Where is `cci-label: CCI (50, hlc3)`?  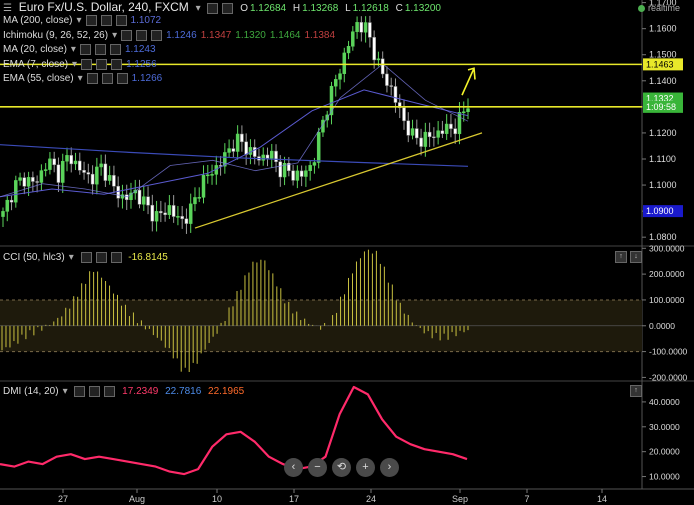 cci-label: CCI (50, hlc3) is located at coordinates (34, 257).